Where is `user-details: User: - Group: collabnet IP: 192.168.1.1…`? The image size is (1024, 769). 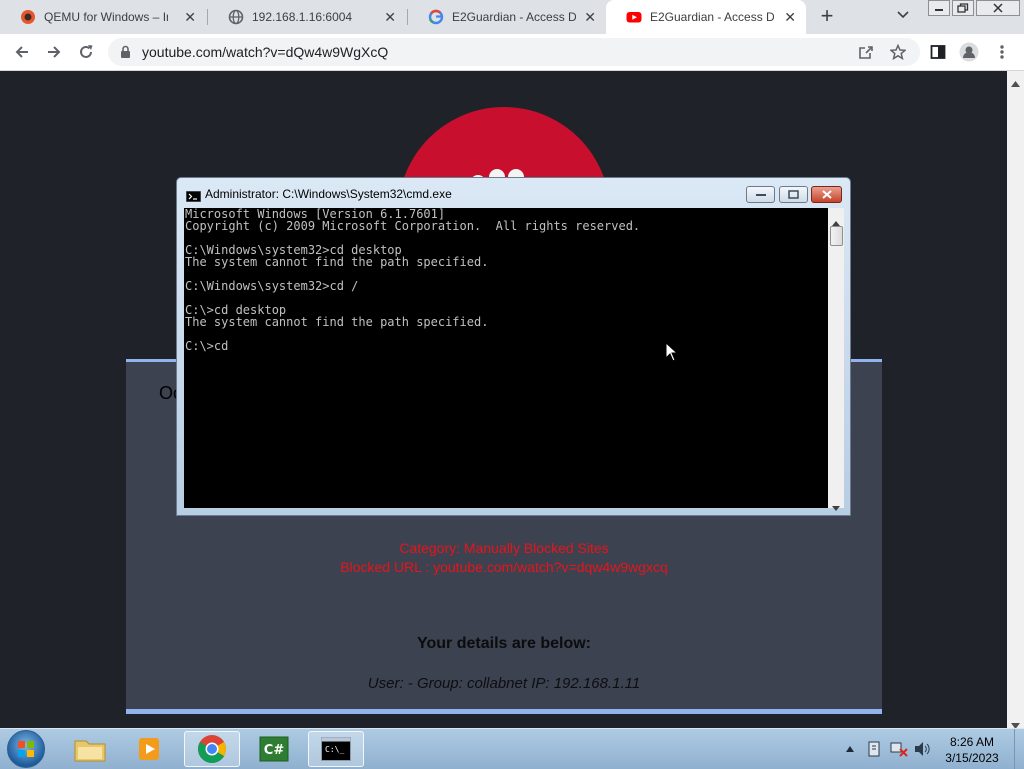
user-details: User: - Group: collabnet IP: 192.168.1.1… is located at coordinates (504, 683).